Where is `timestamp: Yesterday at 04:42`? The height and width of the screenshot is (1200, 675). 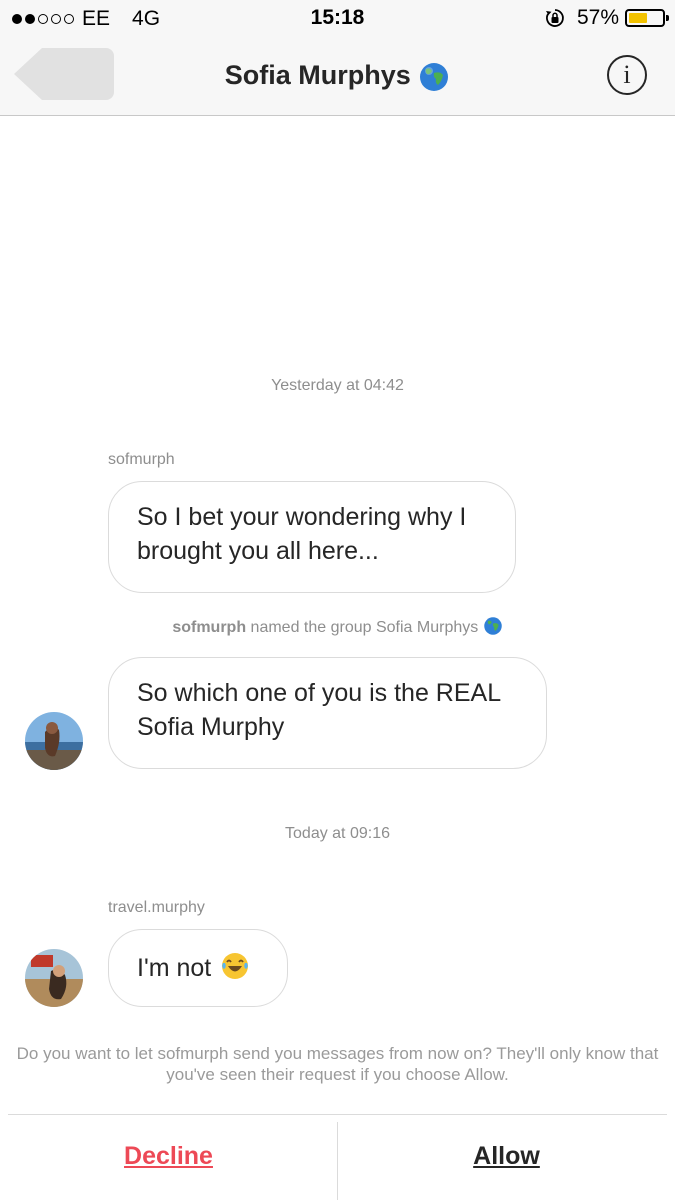 timestamp: Yesterday at 04:42 is located at coordinates (337, 385).